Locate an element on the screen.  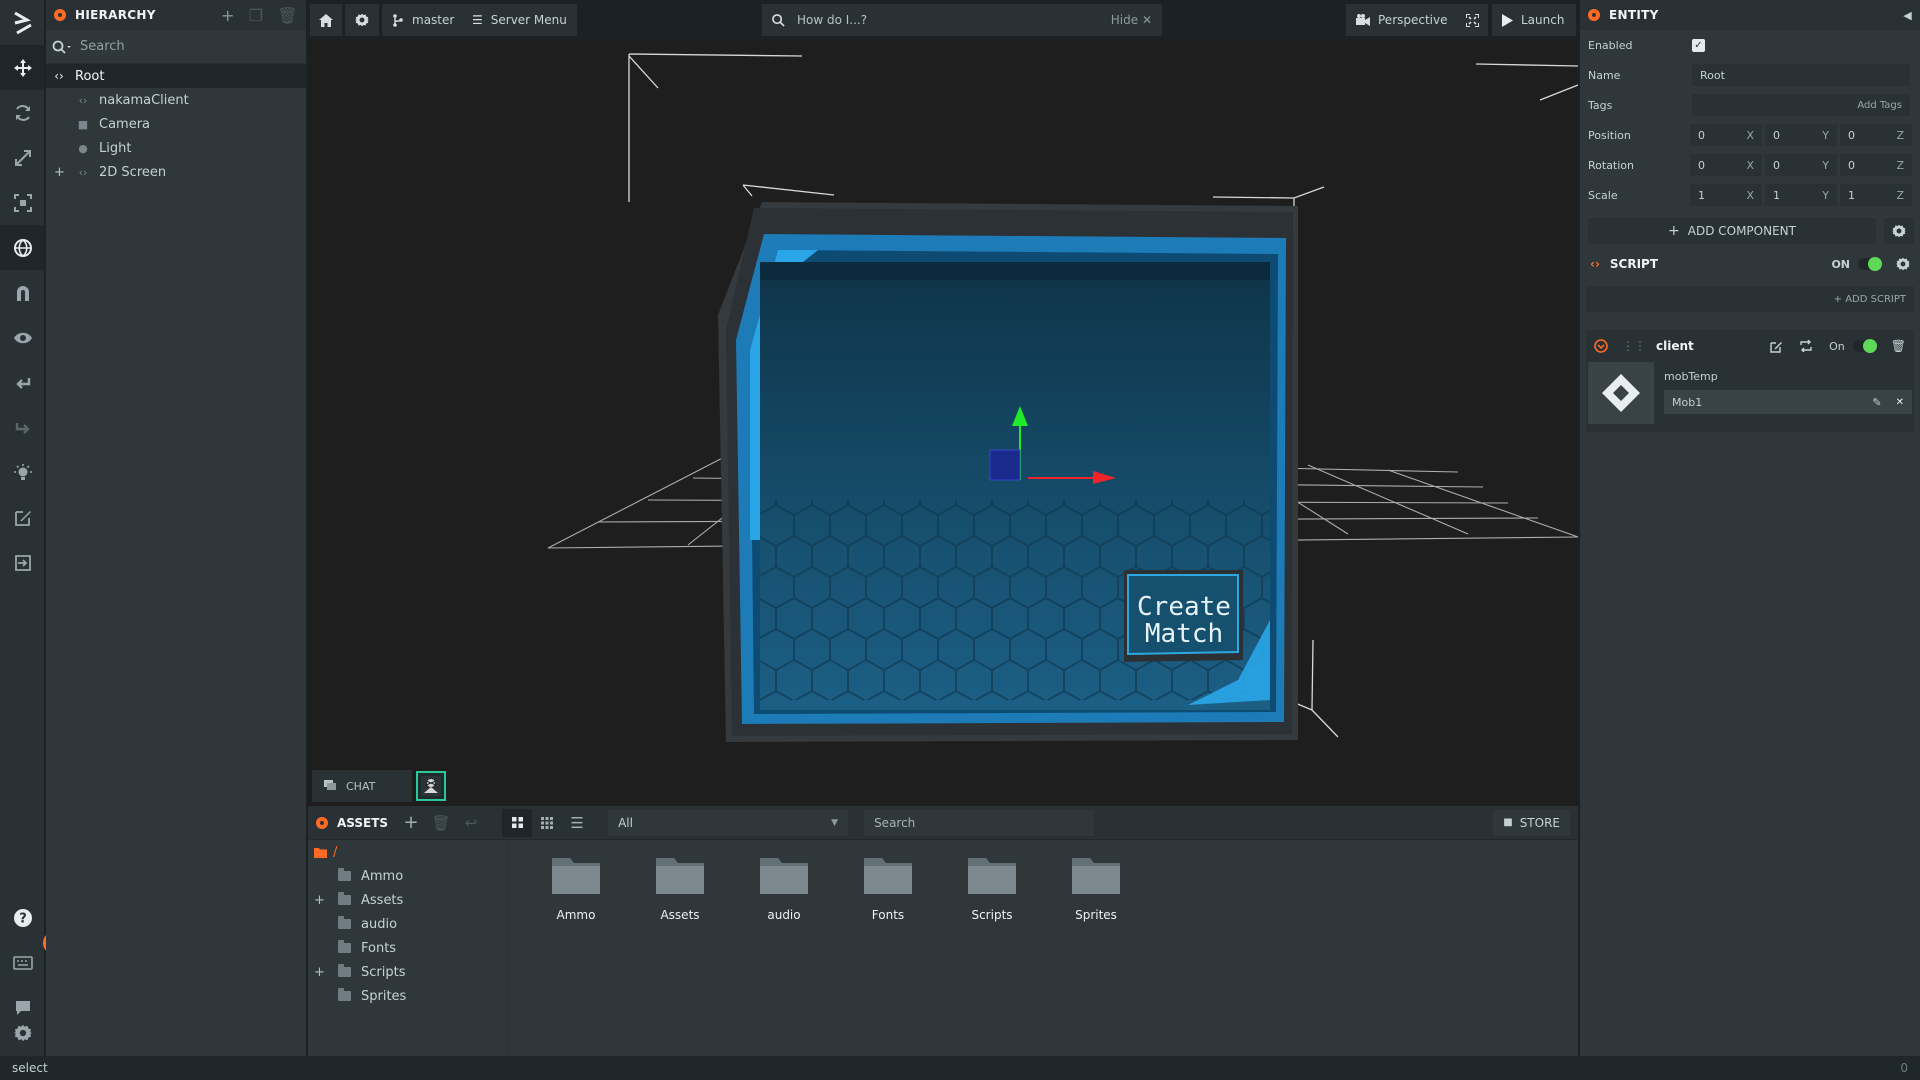
asset-tile-ammo: Ammo is located at coordinates (576, 889).